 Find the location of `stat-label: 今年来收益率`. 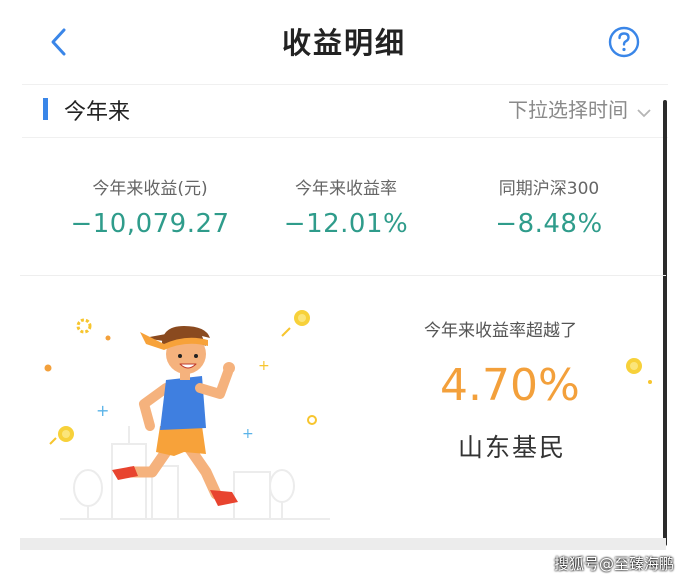

stat-label: 今年来收益率 is located at coordinates (346, 189).